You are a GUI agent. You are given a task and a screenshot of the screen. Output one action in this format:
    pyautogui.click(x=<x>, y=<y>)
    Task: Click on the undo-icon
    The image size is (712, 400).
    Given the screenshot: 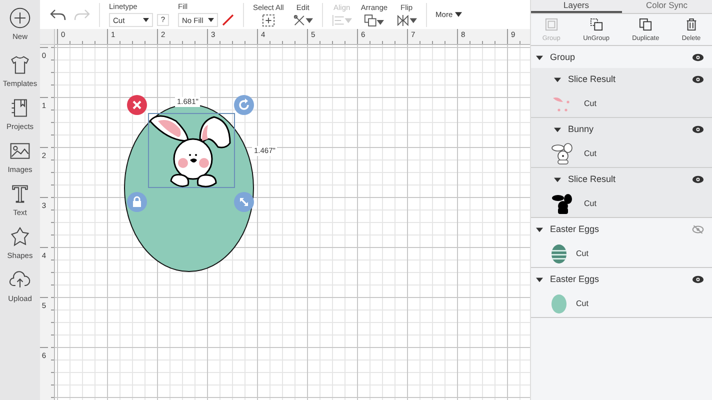 What is the action you would take?
    pyautogui.click(x=58, y=15)
    